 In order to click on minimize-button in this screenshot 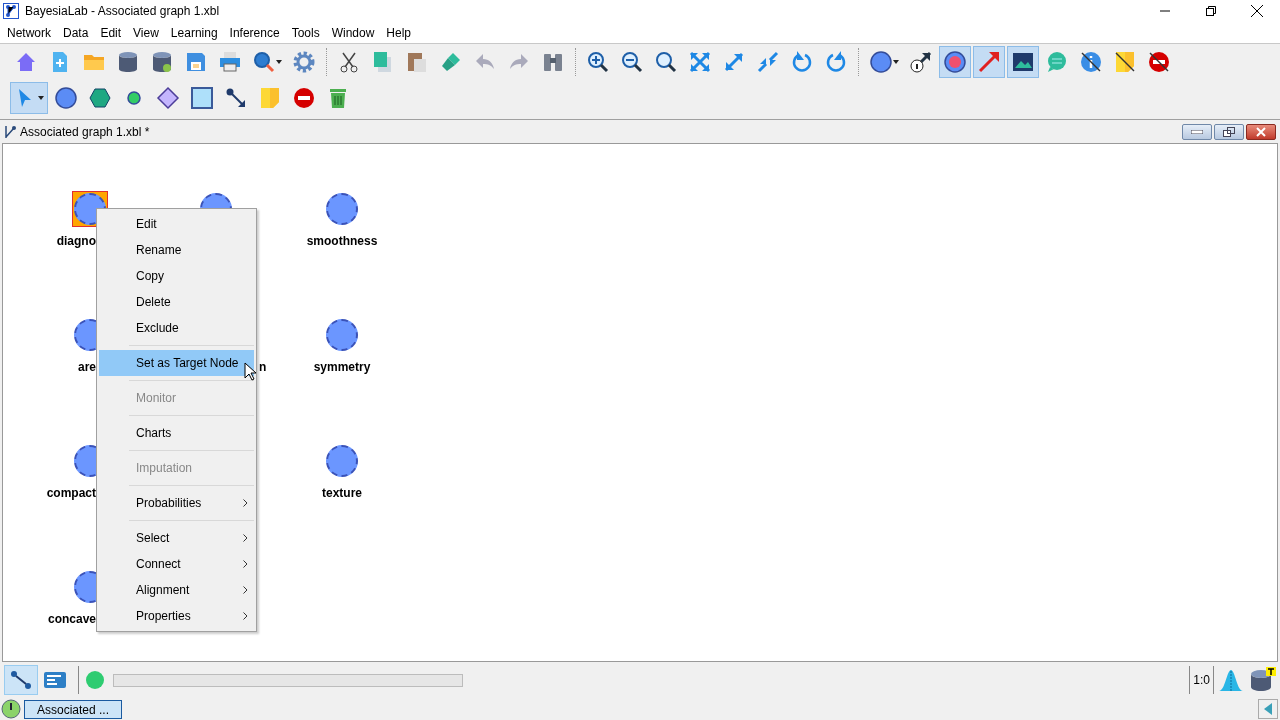, I will do `click(1197, 131)`.